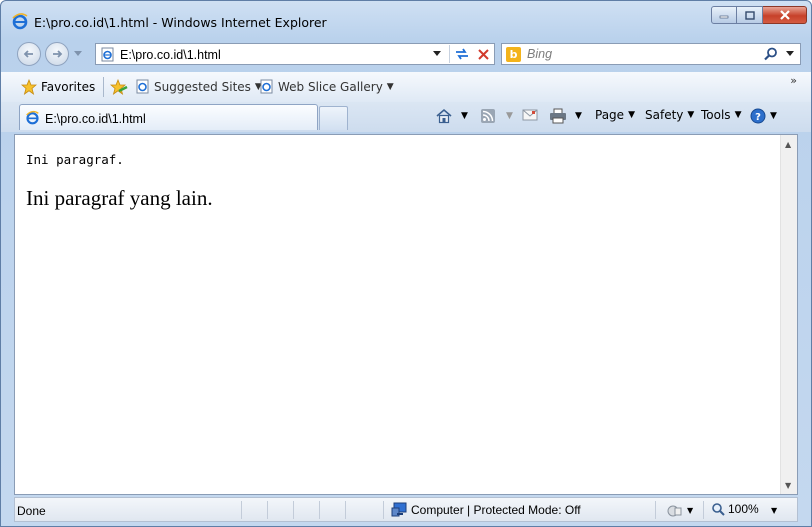  I want to click on minimize-icon, so click(724, 17).